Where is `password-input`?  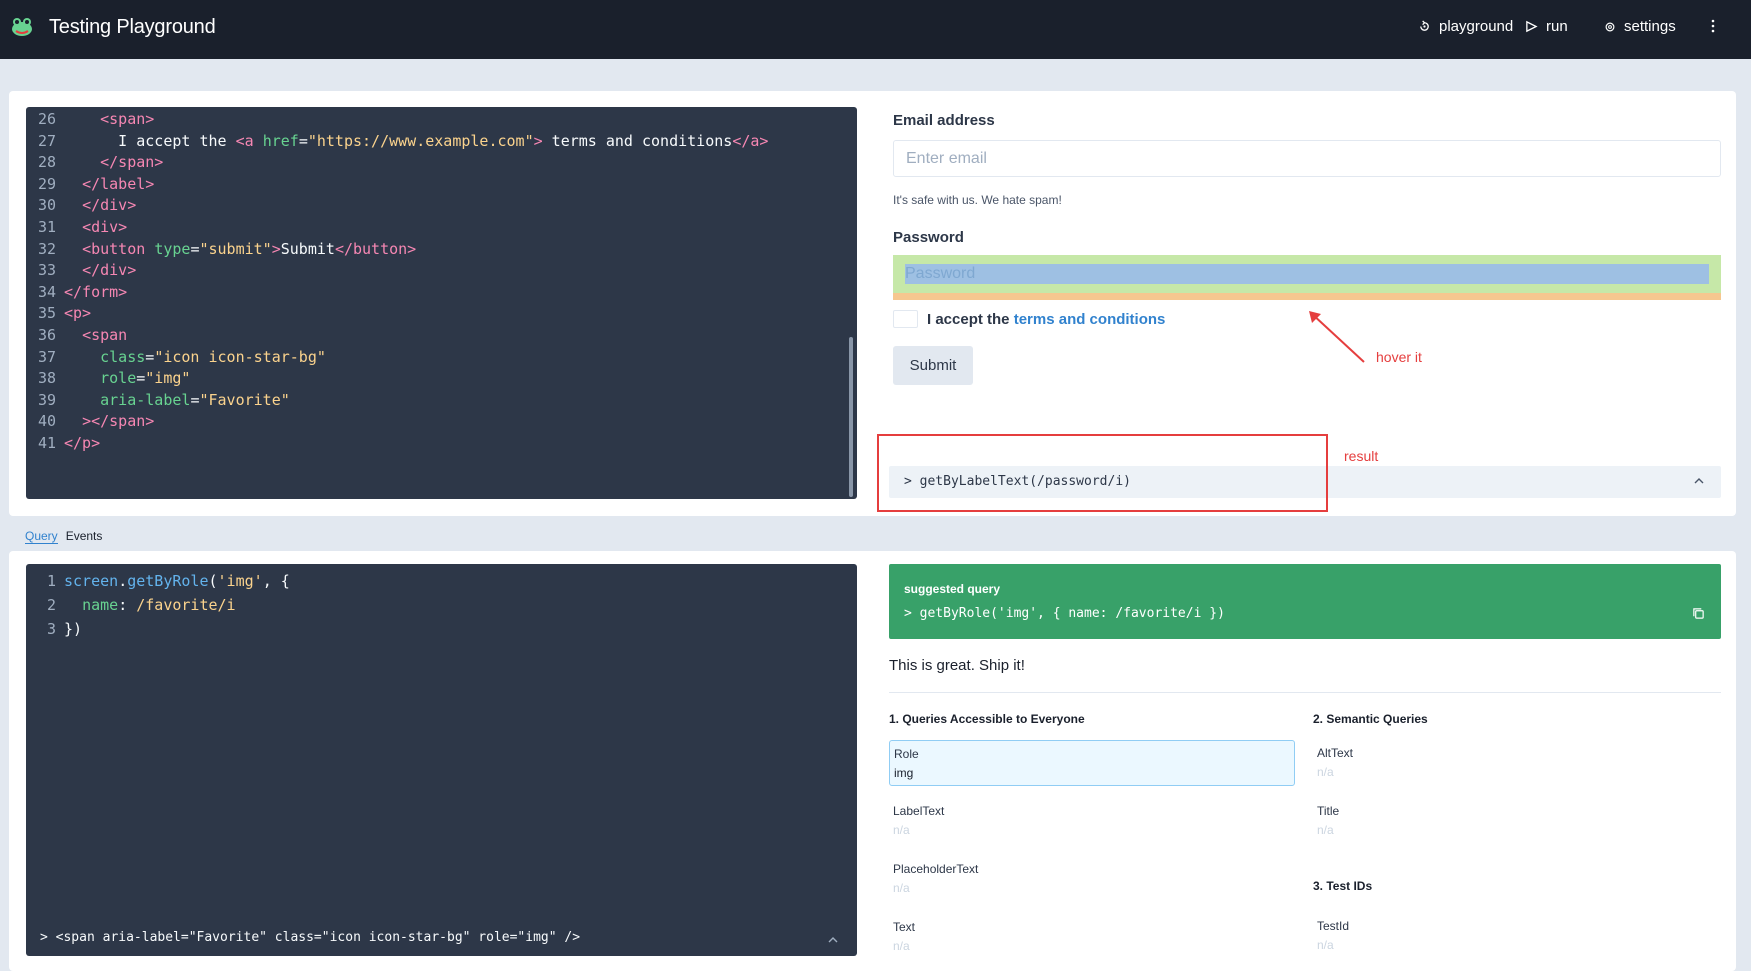 password-input is located at coordinates (1307, 274).